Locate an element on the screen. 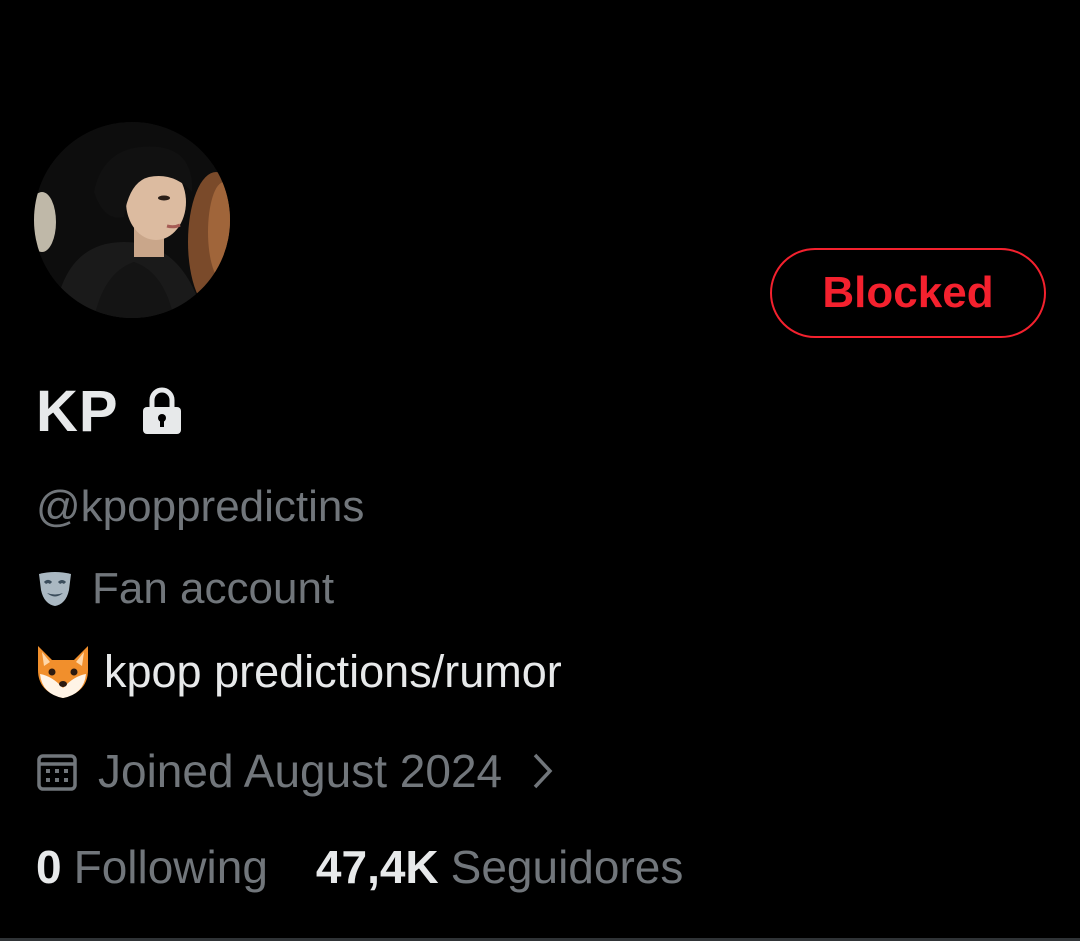  calendar-icon is located at coordinates (57, 772).